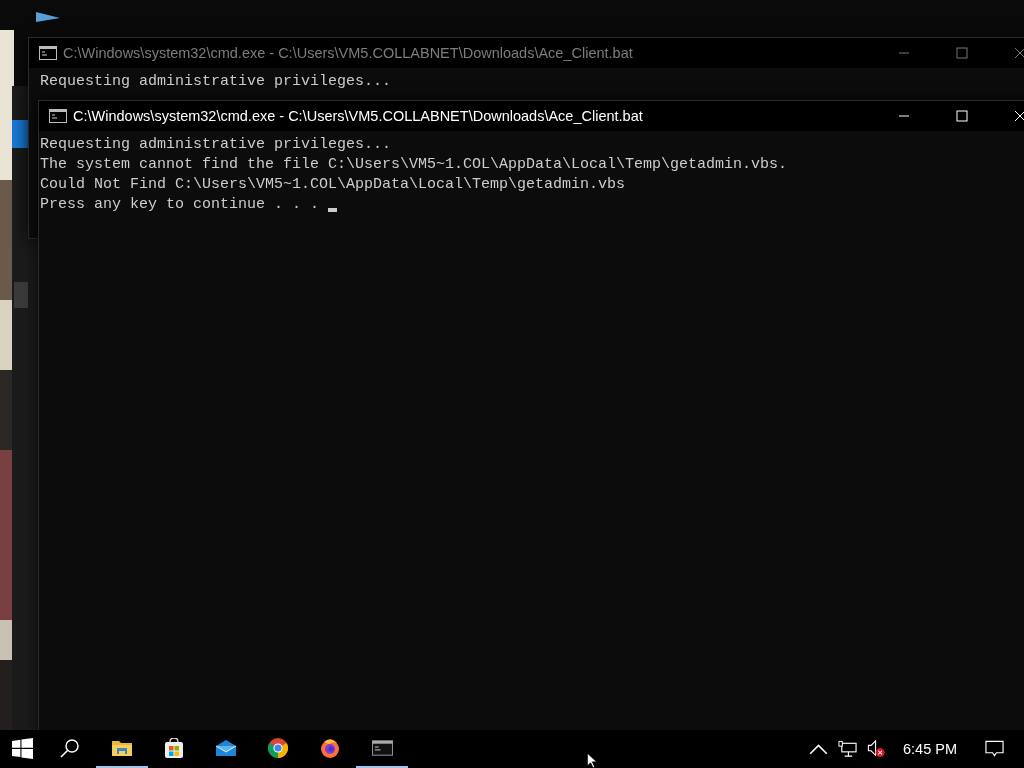 Image resolution: width=1024 pixels, height=768 pixels. Describe the element at coordinates (70, 748) in the screenshot. I see `search-icon` at that location.